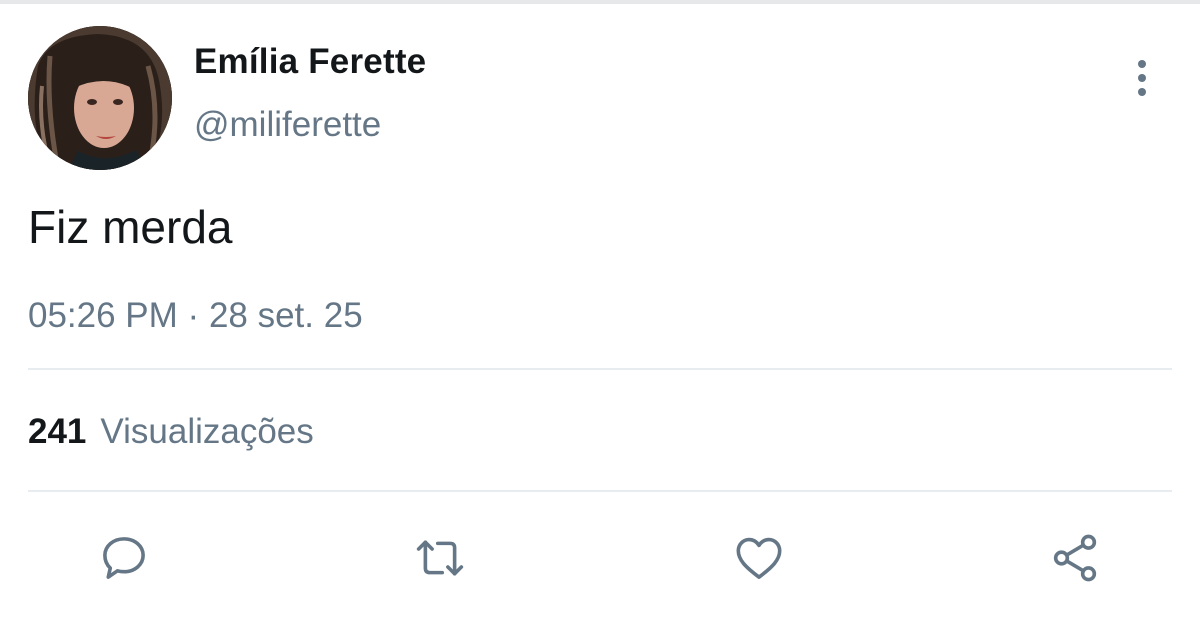  I want to click on avatar, so click(100, 98).